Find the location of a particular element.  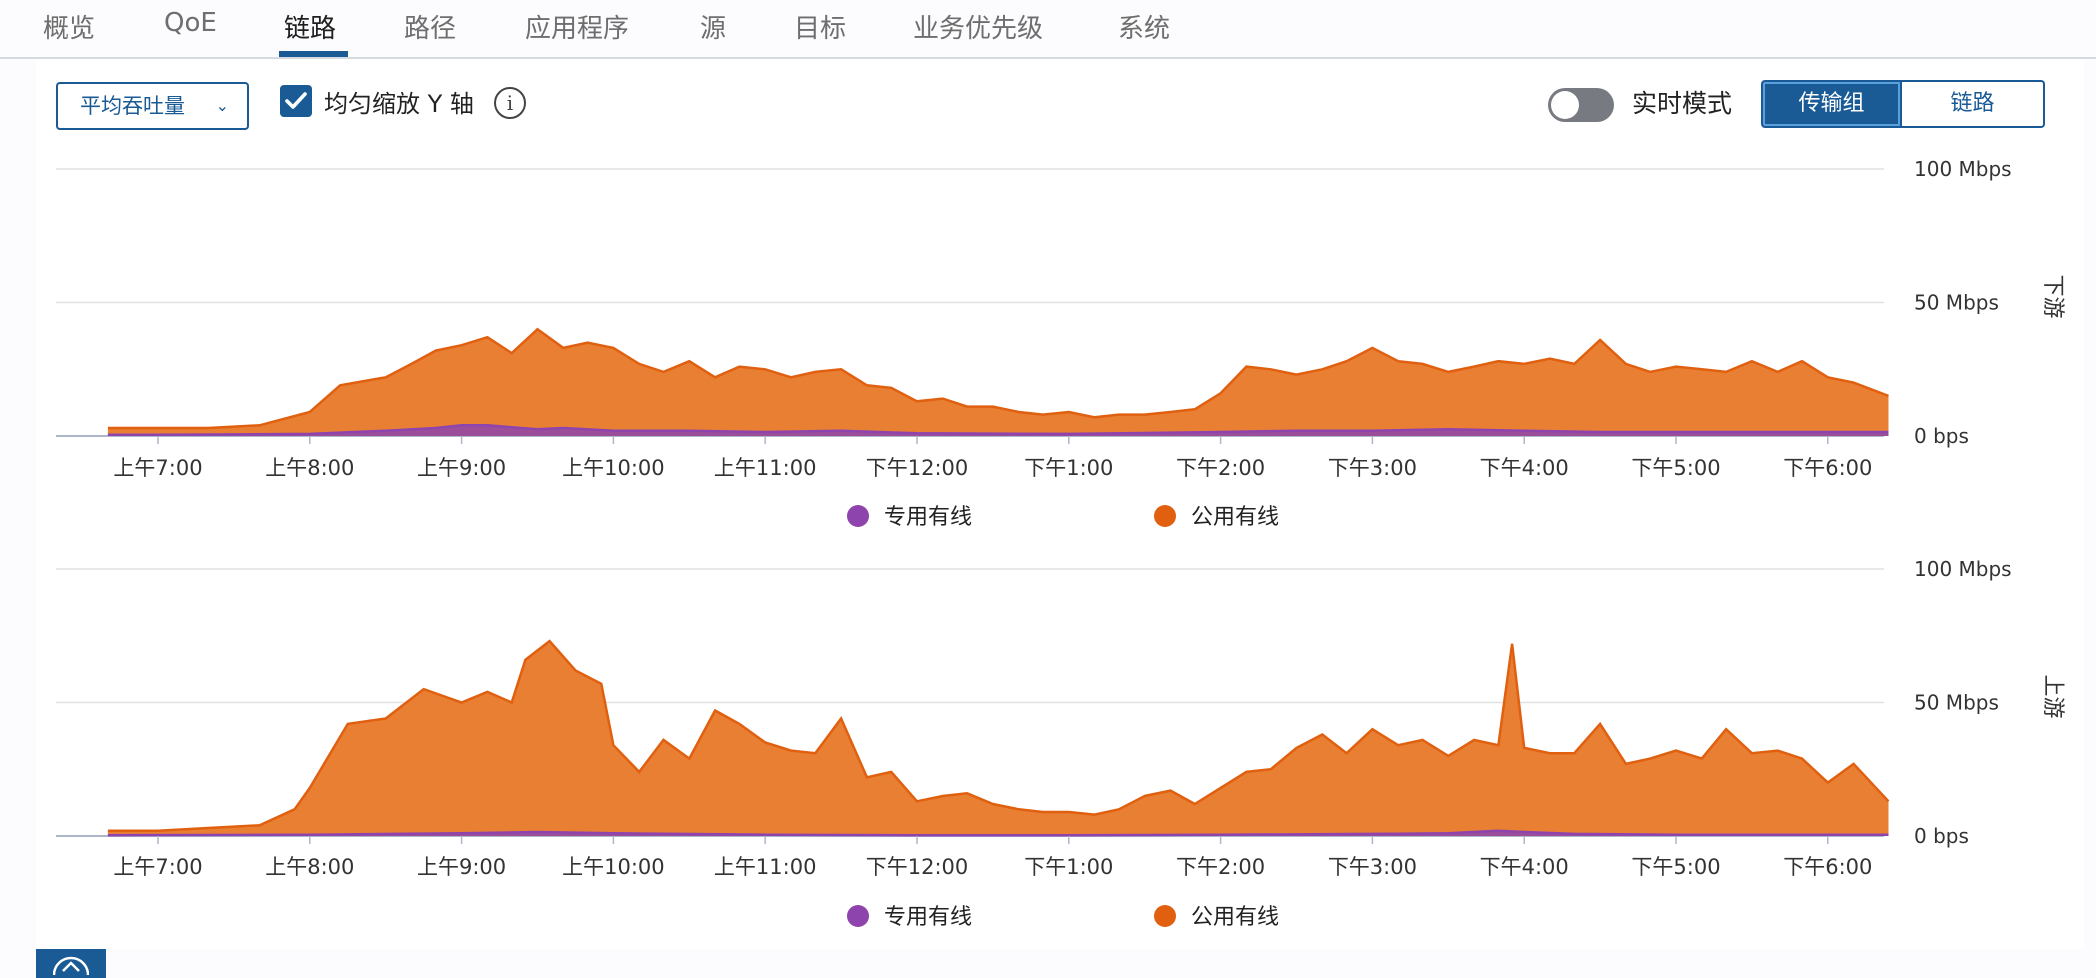

side-label: 下游 is located at coordinates (2052, 297).